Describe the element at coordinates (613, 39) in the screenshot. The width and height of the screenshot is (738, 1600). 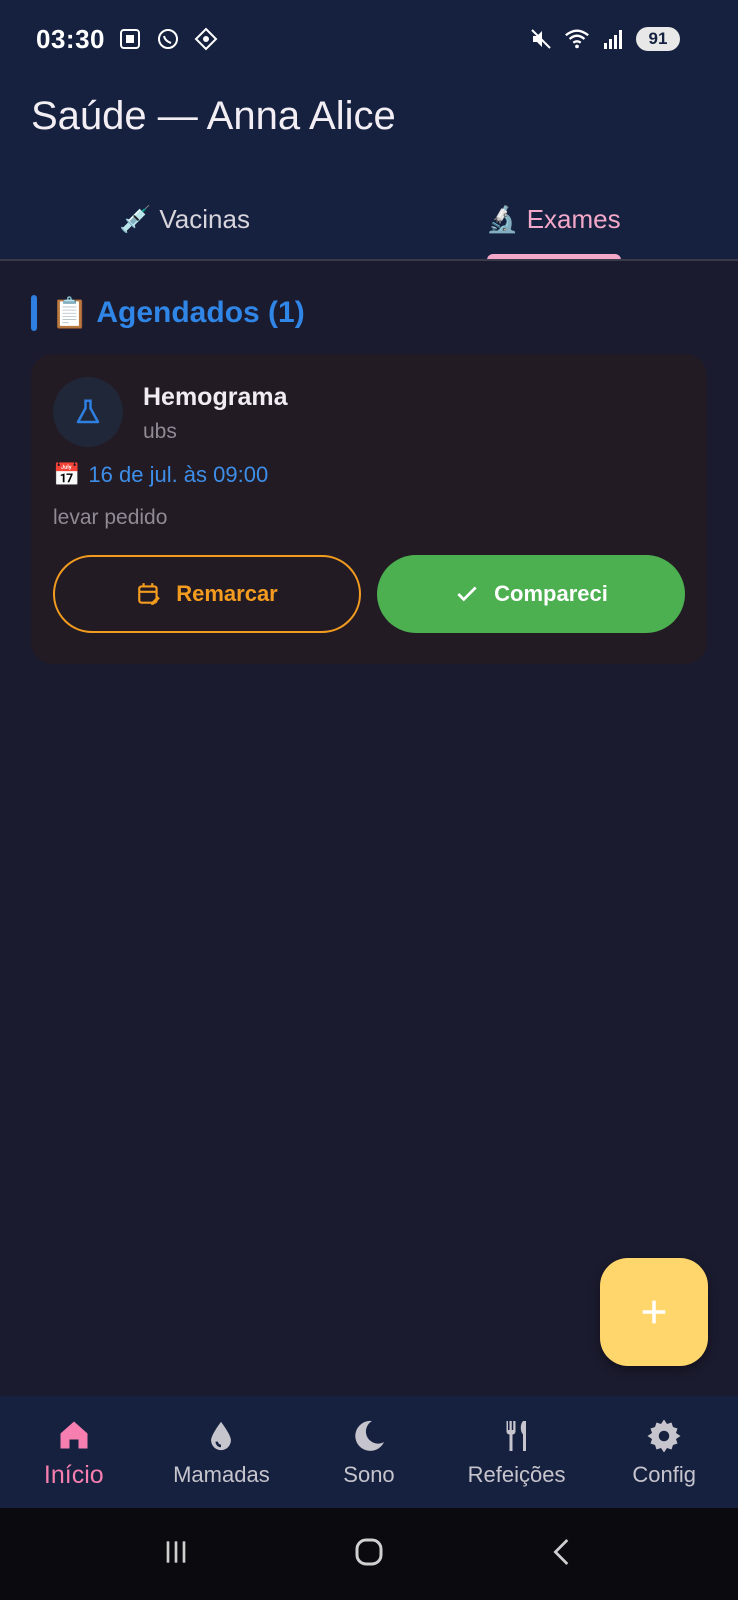
I see `signal-icon` at that location.